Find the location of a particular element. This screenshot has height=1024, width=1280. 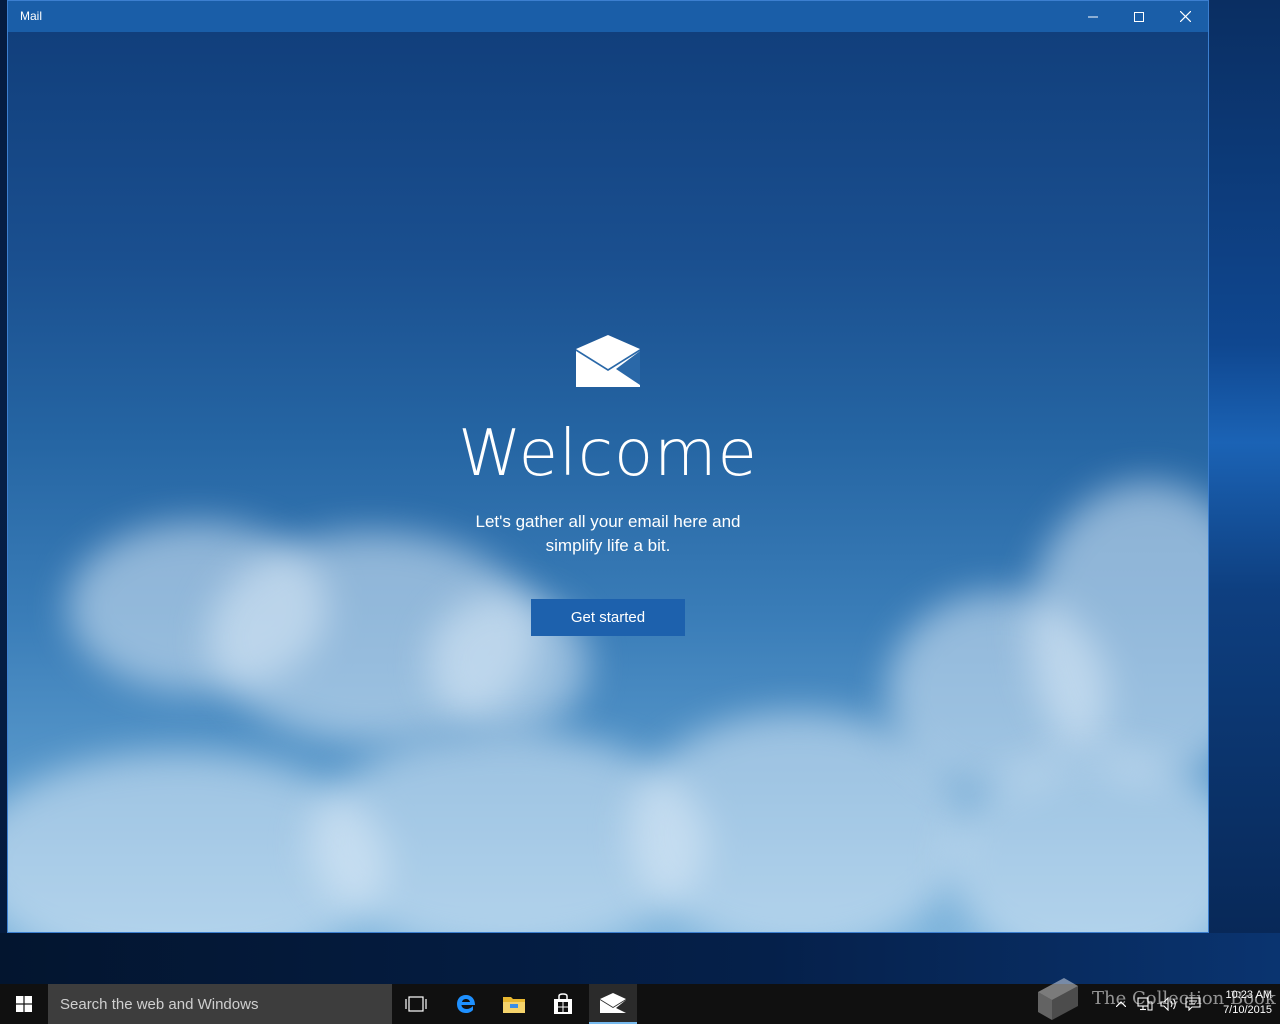

action-center-button is located at coordinates (1193, 1004).